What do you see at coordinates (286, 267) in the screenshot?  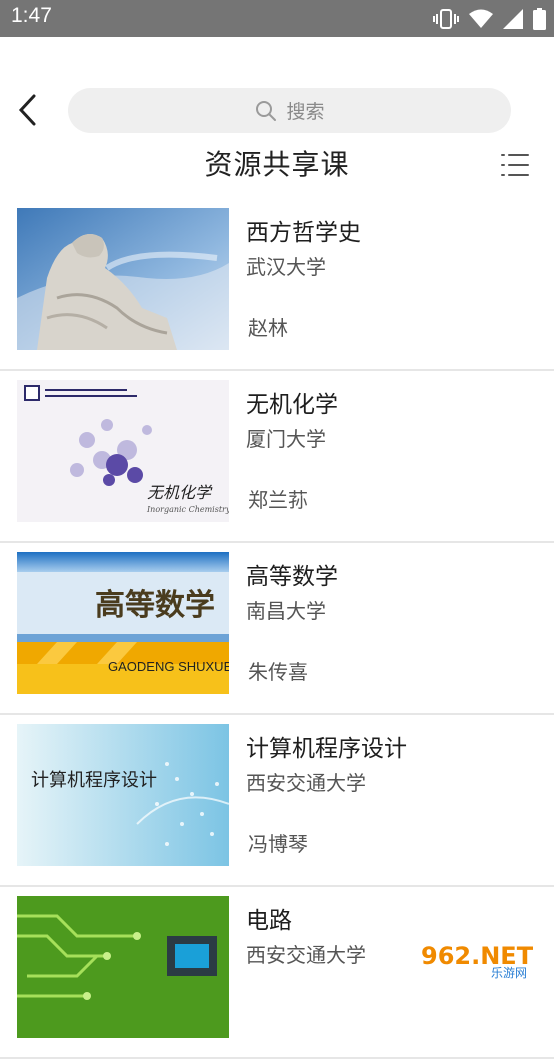 I see `course-school: 武汉大学` at bounding box center [286, 267].